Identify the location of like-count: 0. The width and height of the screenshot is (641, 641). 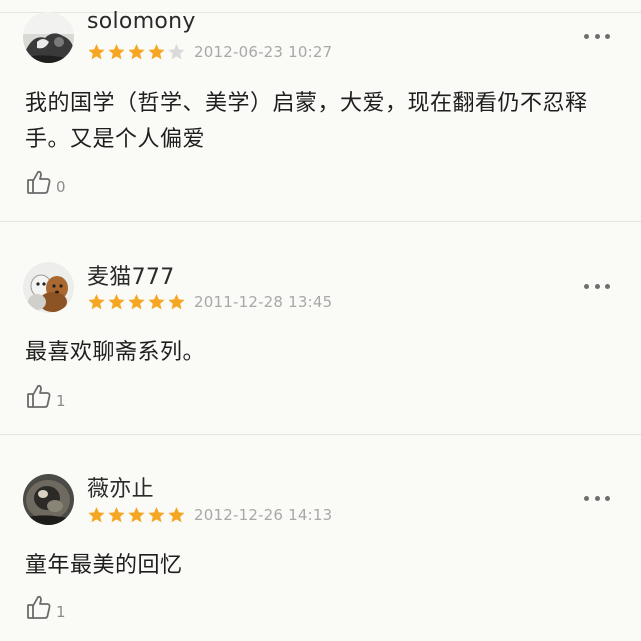
(61, 187).